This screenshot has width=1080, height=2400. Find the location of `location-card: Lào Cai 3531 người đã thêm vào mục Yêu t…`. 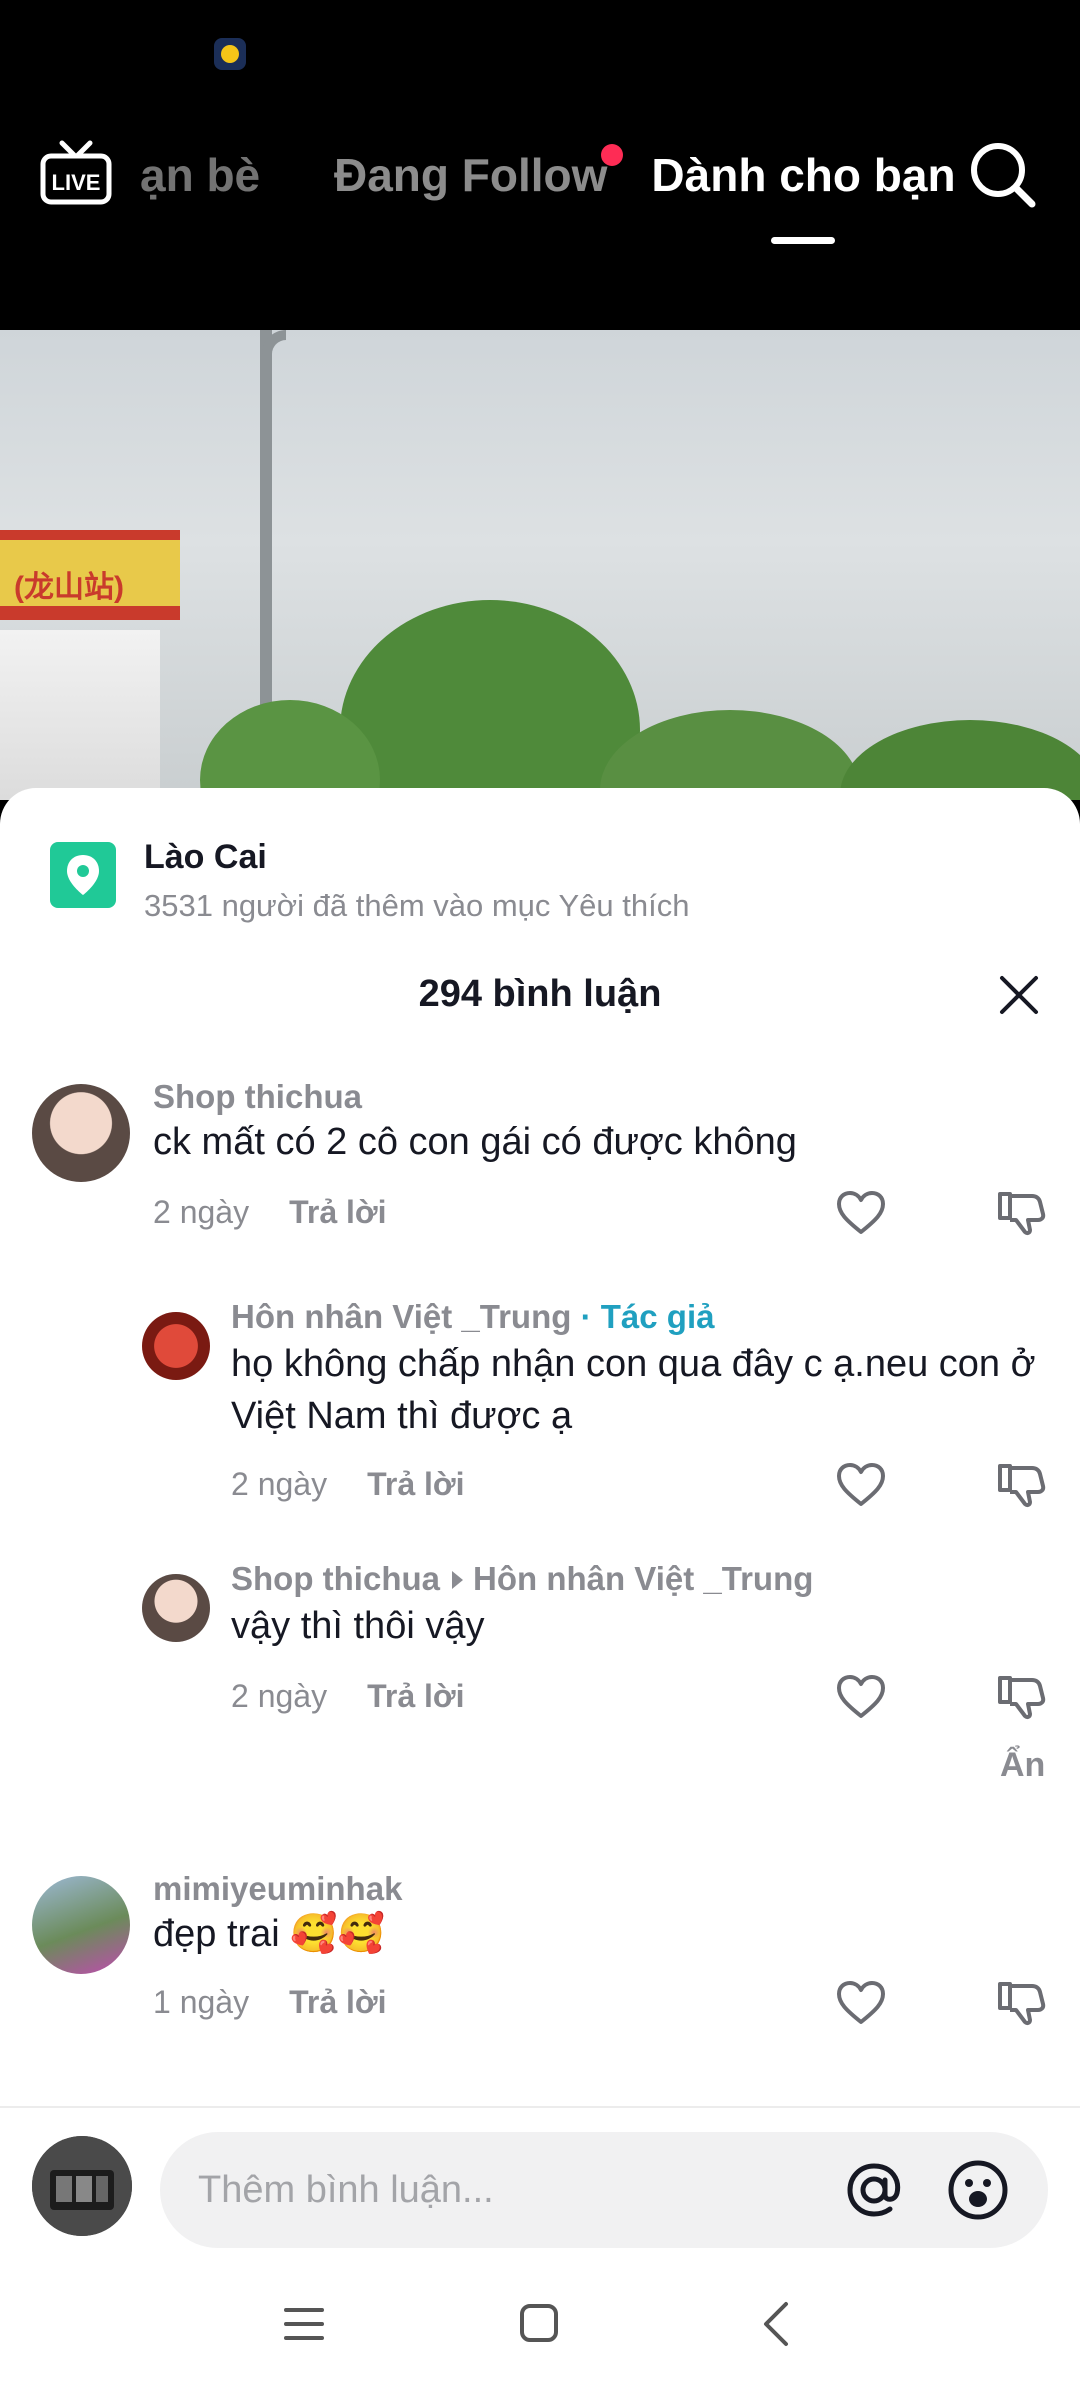

location-card: Lào Cai 3531 người đã thêm vào mục Yêu t… is located at coordinates (540, 875).